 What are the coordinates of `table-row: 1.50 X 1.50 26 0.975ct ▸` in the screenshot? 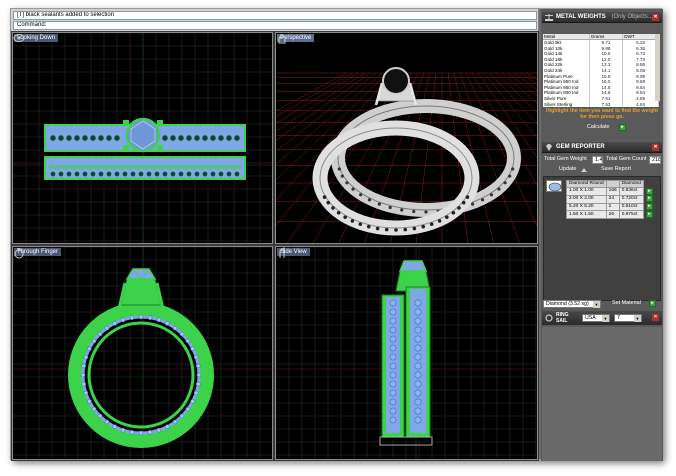 It's located at (611, 215).